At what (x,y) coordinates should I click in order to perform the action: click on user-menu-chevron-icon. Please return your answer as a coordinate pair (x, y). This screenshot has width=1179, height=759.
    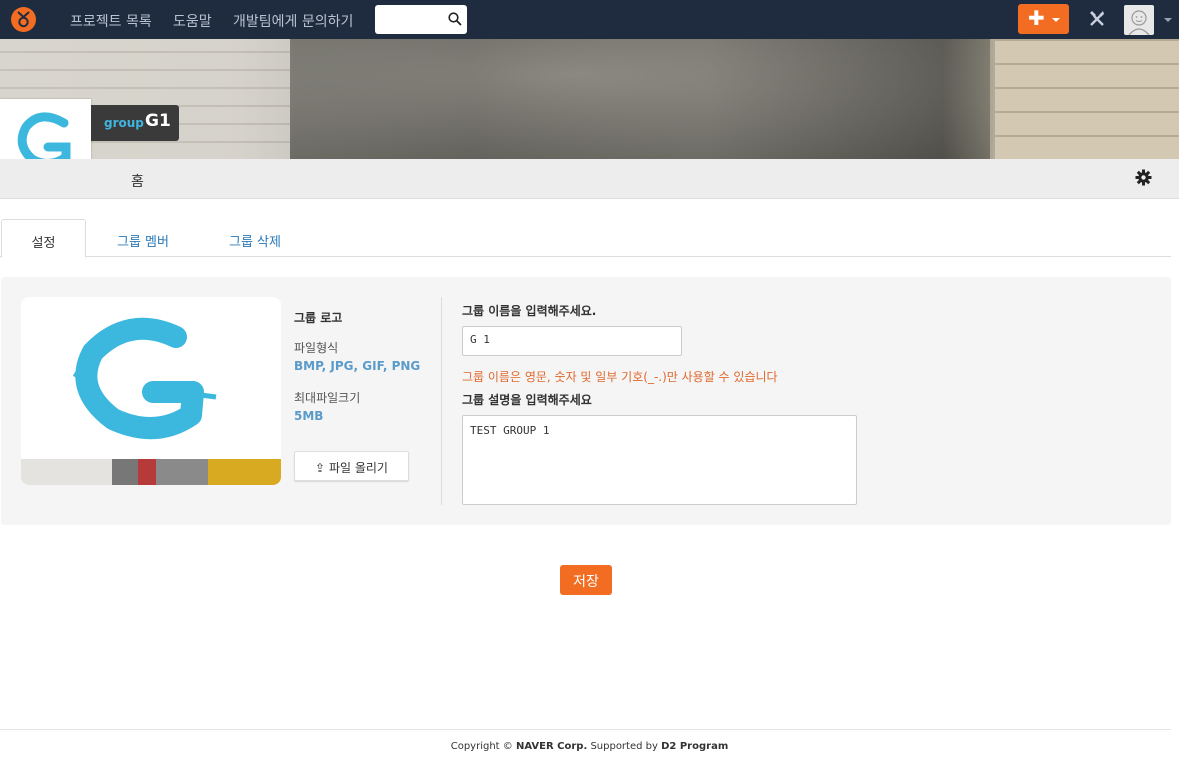
    Looking at the image, I should click on (1168, 20).